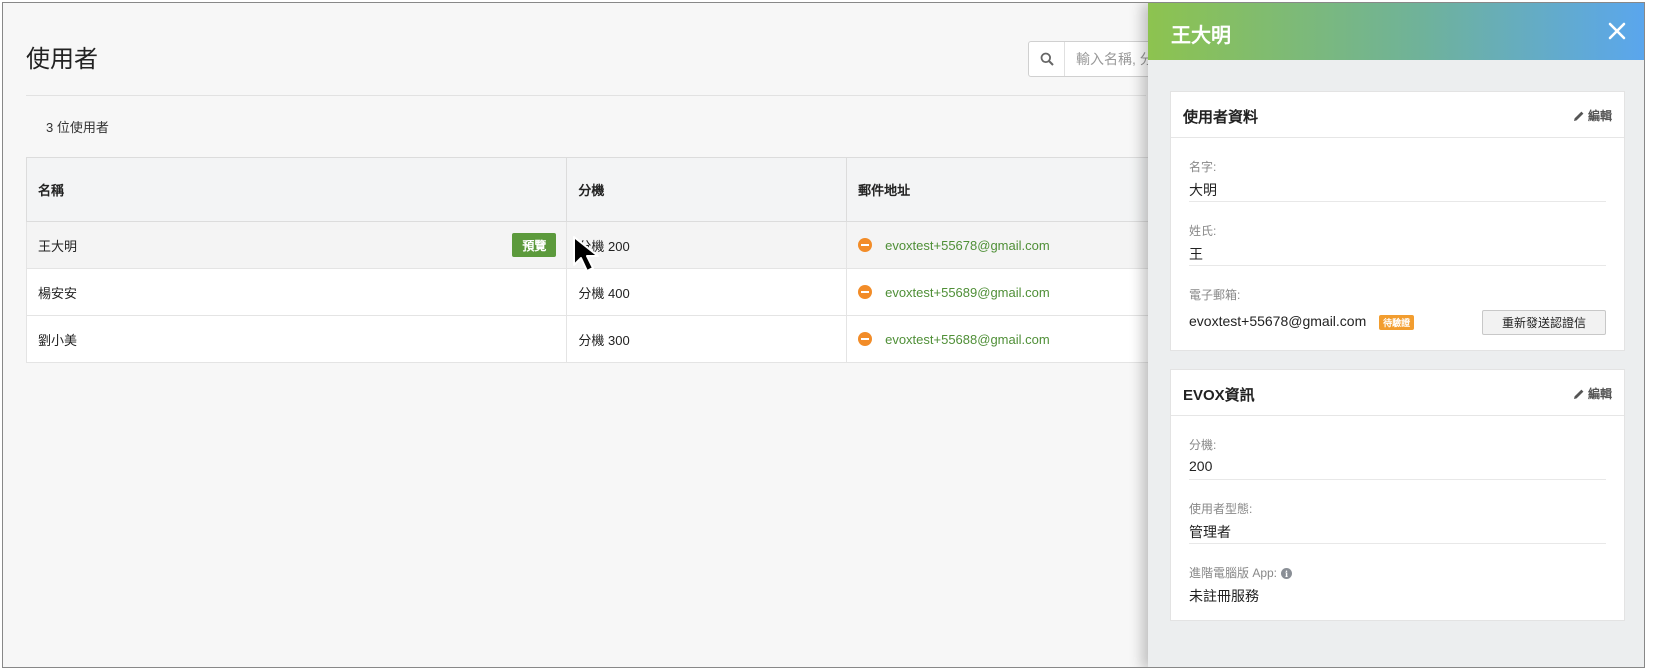 This screenshot has width=1657, height=671. I want to click on panel-header: 王大明, so click(1396, 31).